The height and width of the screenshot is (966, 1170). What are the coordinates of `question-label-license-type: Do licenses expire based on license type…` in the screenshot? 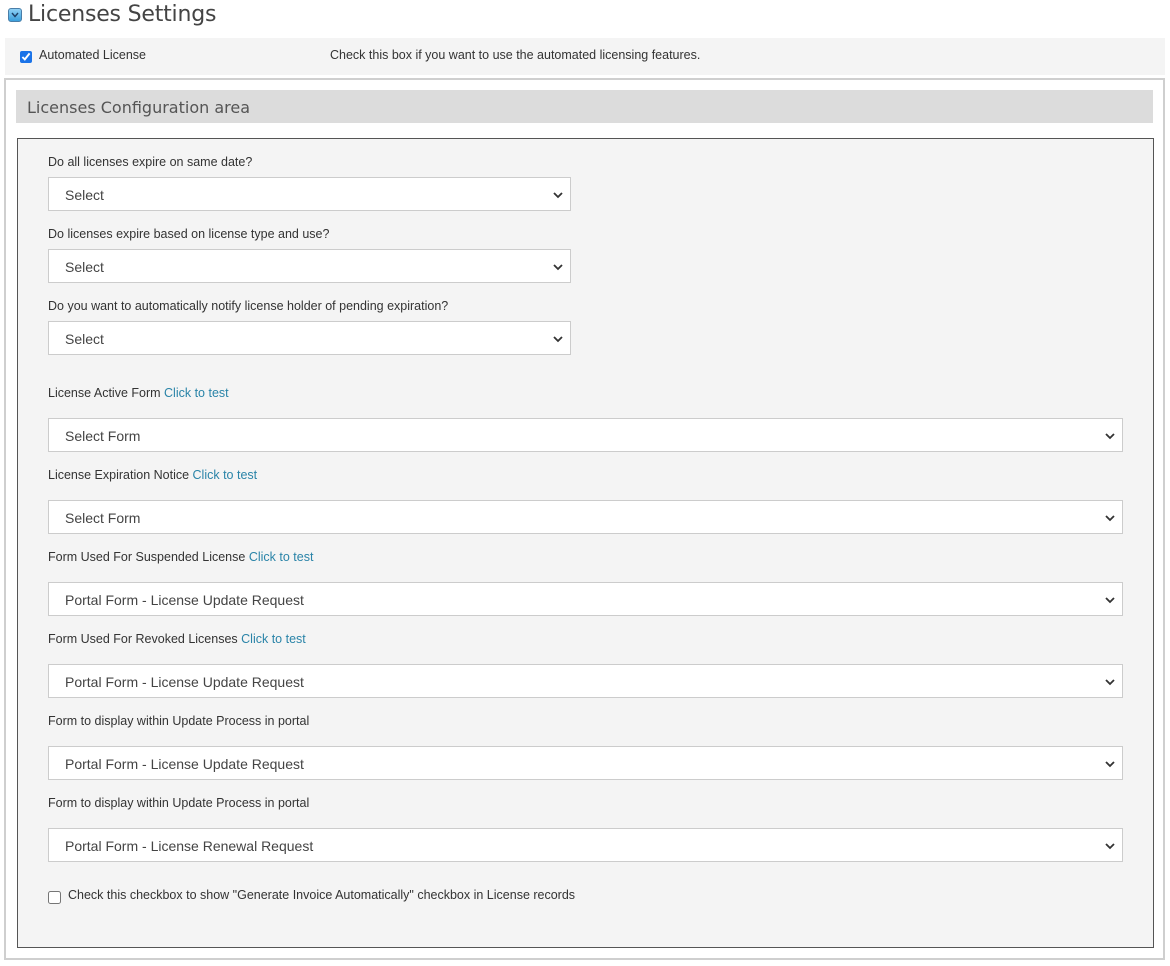 It's located at (189, 234).